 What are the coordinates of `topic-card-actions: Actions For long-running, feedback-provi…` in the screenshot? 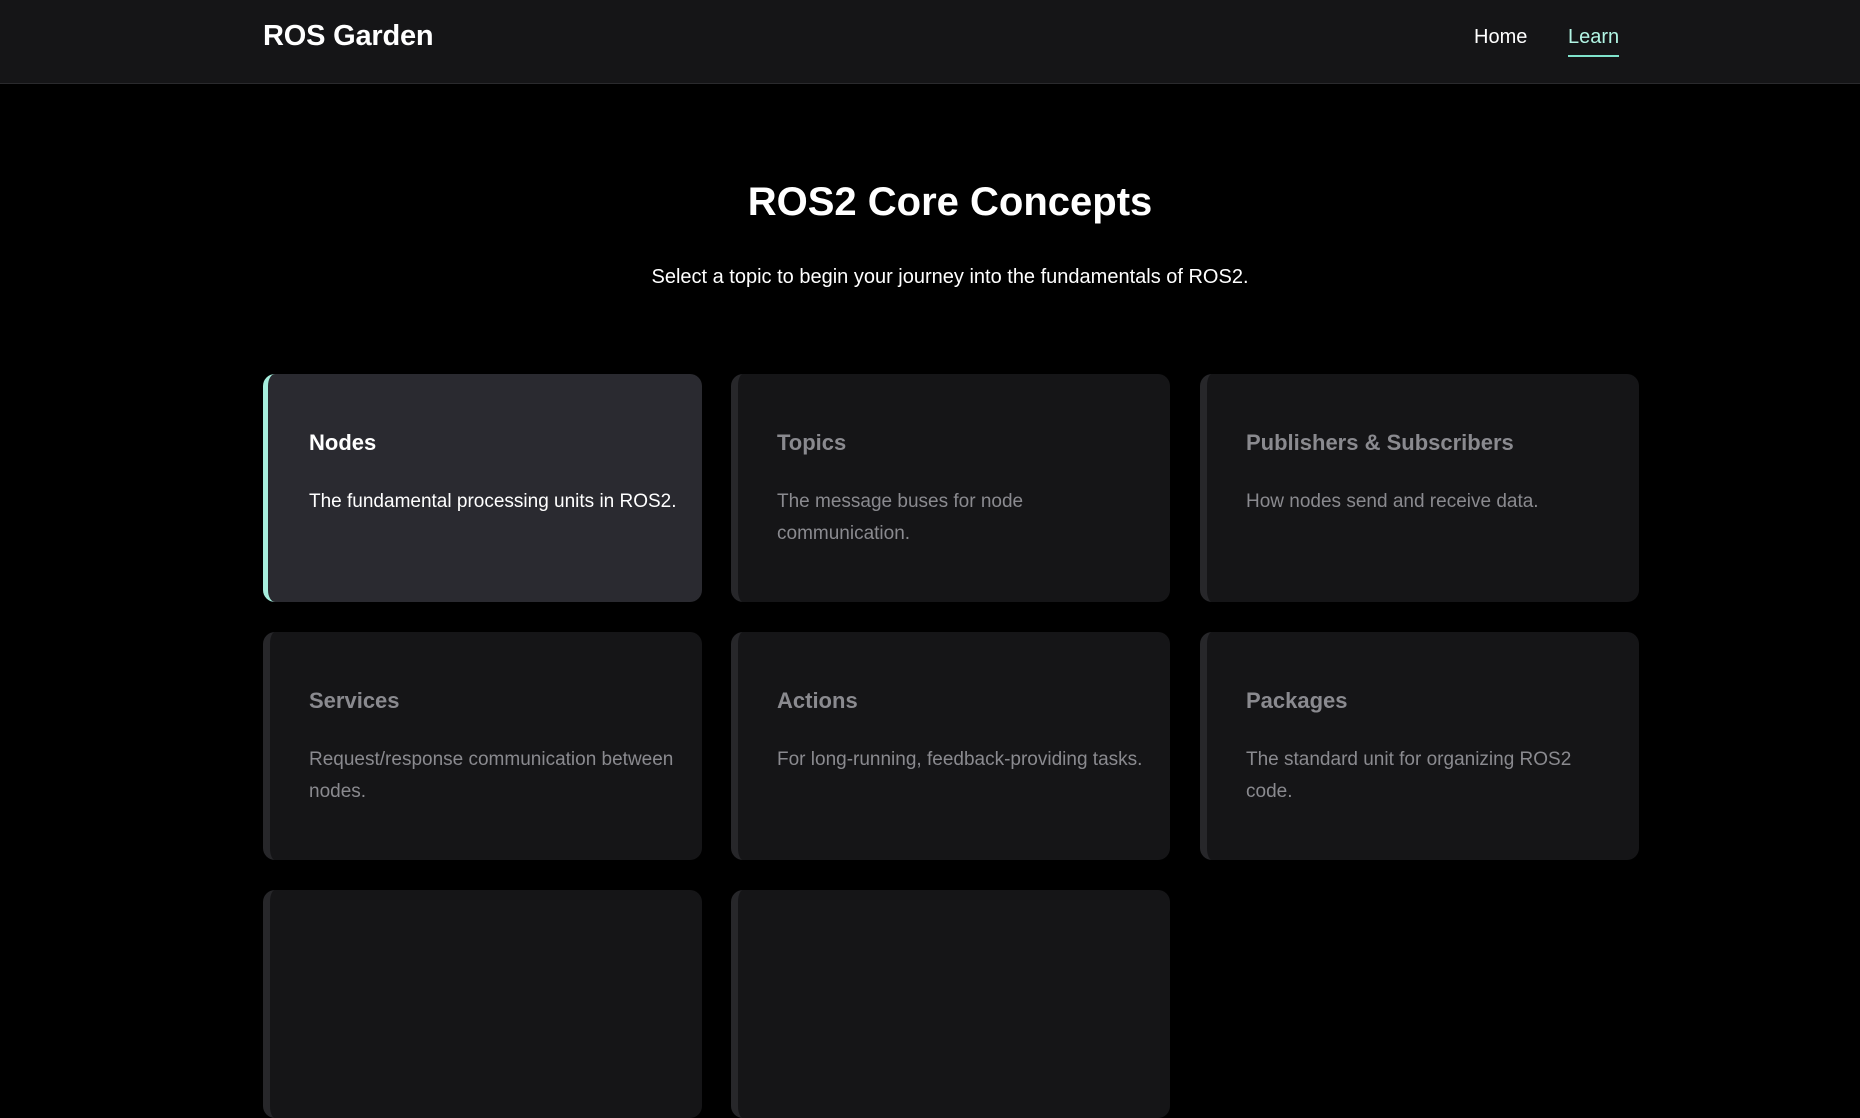 It's located at (950, 746).